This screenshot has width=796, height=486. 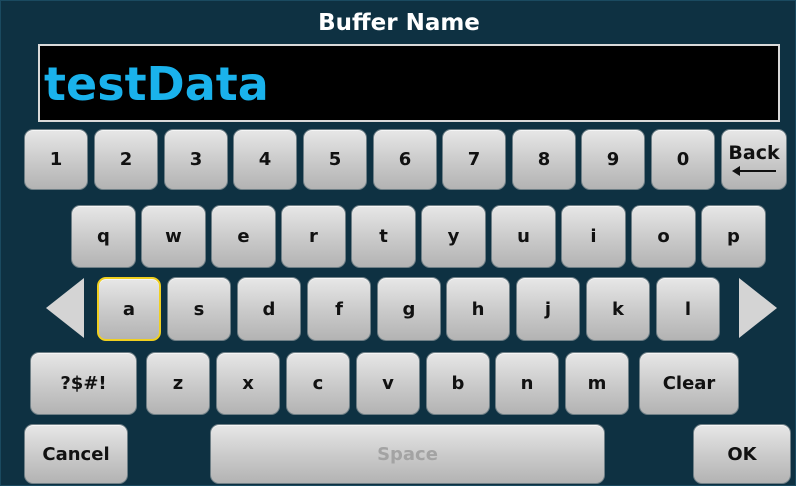 I want to click on arrow-left-icon, so click(x=65, y=308).